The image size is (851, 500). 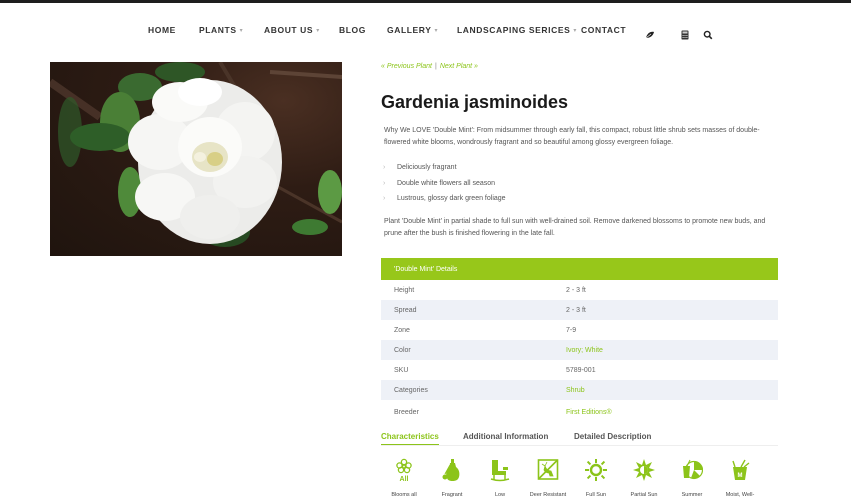 What do you see at coordinates (650, 33) in the screenshot?
I see `leaf-icon` at bounding box center [650, 33].